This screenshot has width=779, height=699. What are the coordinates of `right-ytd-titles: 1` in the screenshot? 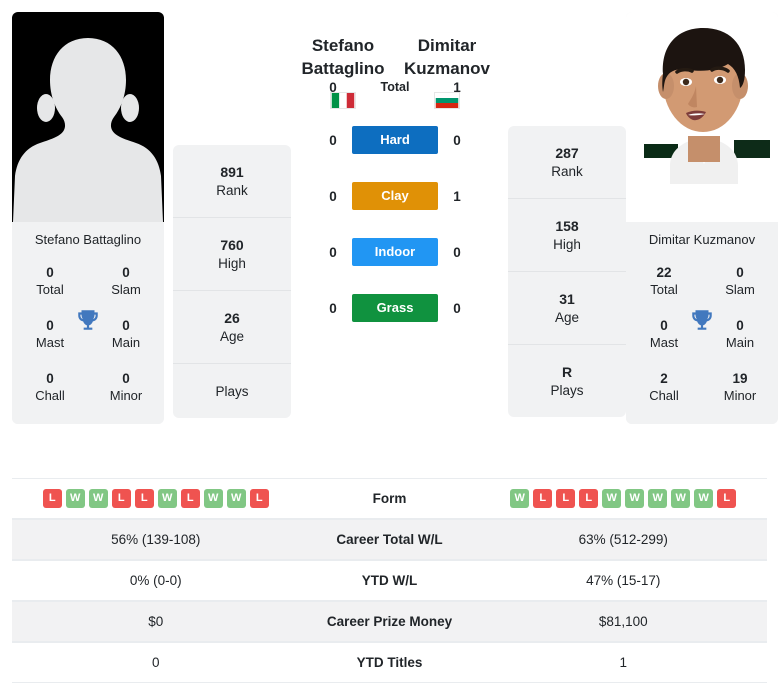 It's located at (623, 662).